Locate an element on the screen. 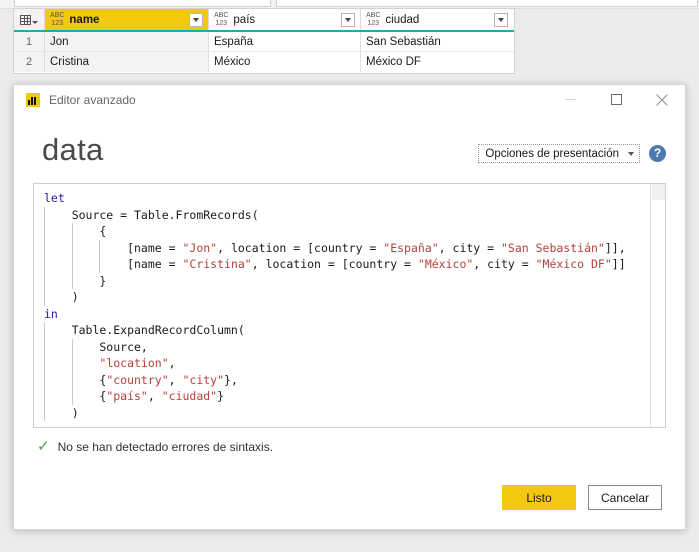 The image size is (699, 552). display-options-button: Opciones de presentación is located at coordinates (559, 153).